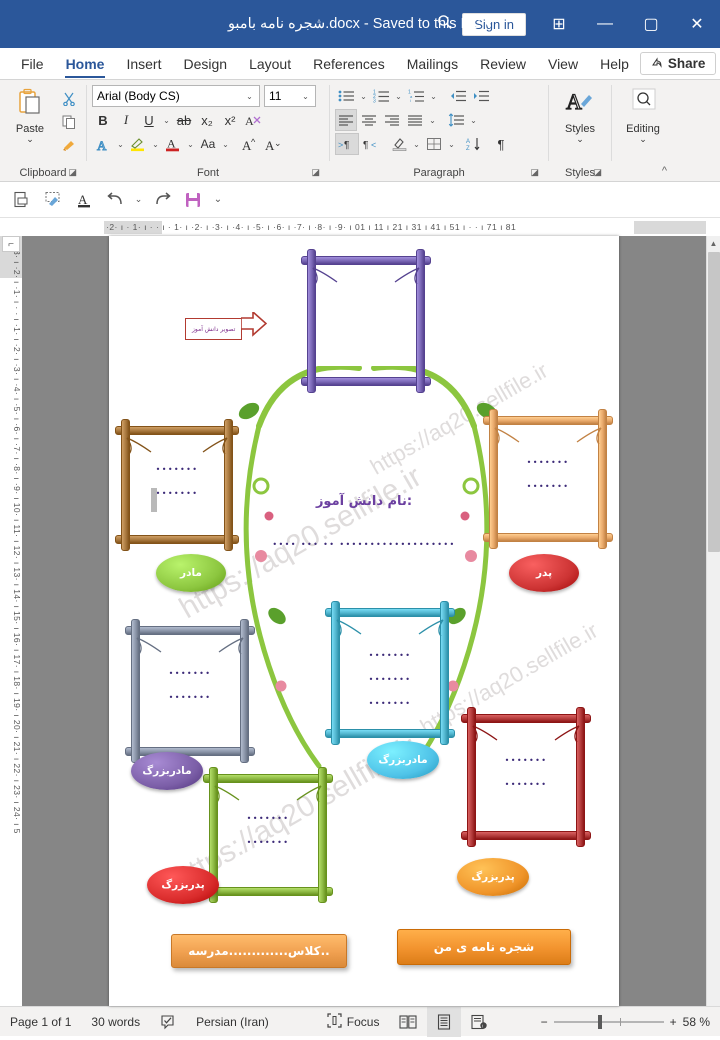 The image size is (720, 1040). What do you see at coordinates (253, 120) in the screenshot?
I see `clear-formatting-icon: A` at bounding box center [253, 120].